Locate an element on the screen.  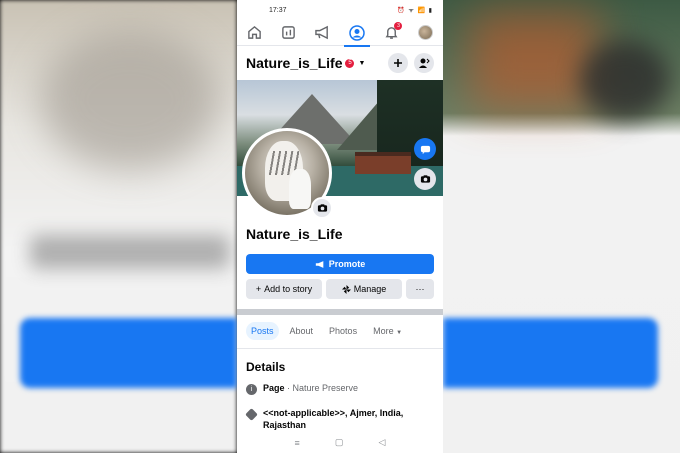
switch-profile-button is located at coordinates (424, 63).